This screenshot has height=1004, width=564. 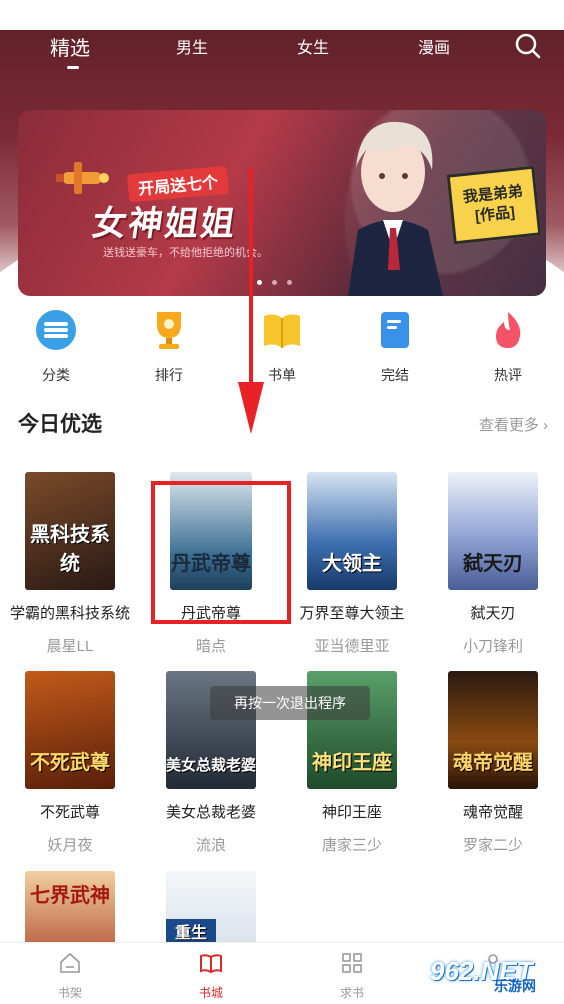 I want to click on book-card: 不死武尊 不死武尊 妖月夜, so click(x=70, y=763).